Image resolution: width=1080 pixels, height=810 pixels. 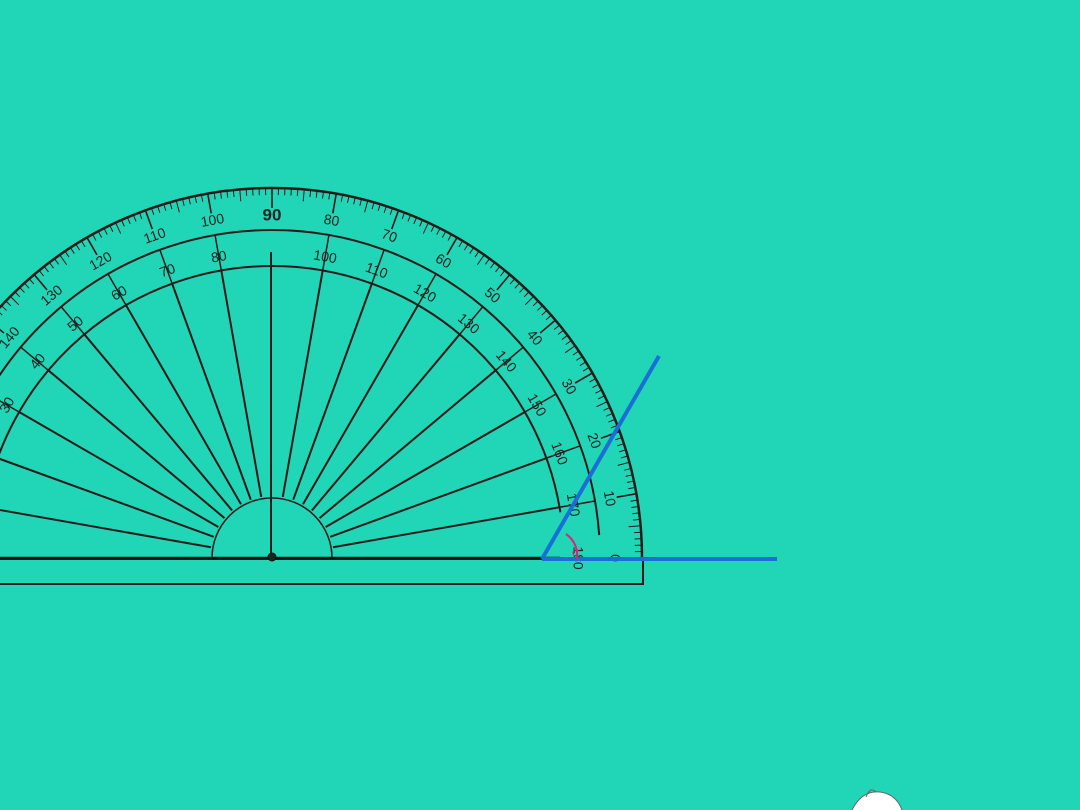 I want to click on protractor-inner-label: 160, so click(x=559, y=454).